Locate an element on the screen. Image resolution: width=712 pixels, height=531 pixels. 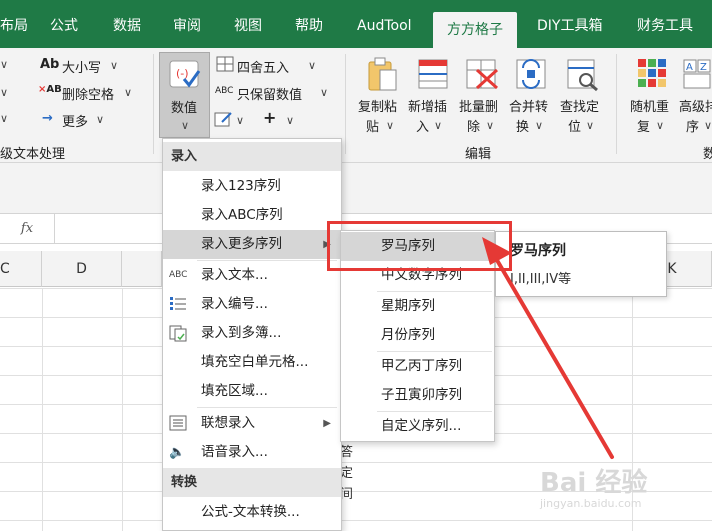
group-label-text: 级文本处理 is located at coordinates (33, 154).